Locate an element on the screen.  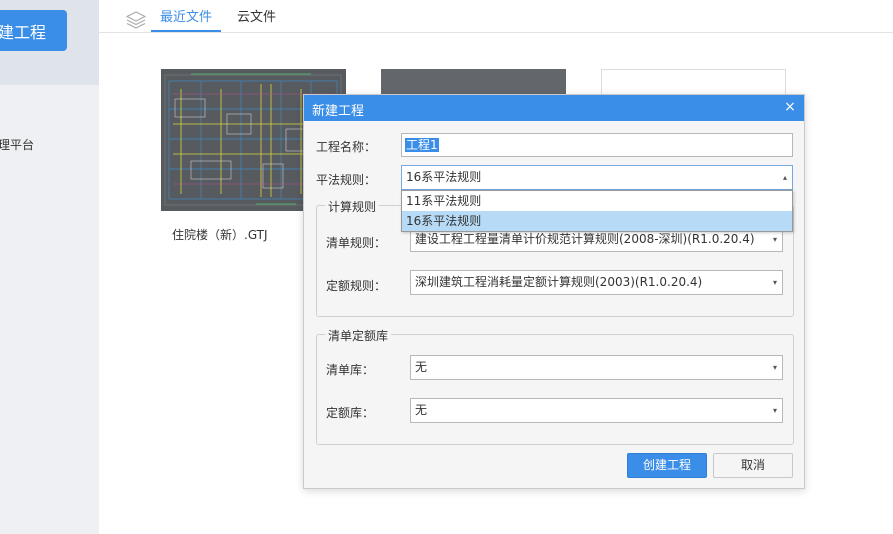
recent-file-name: 住院楼（新）.GTJ is located at coordinates (220, 234).